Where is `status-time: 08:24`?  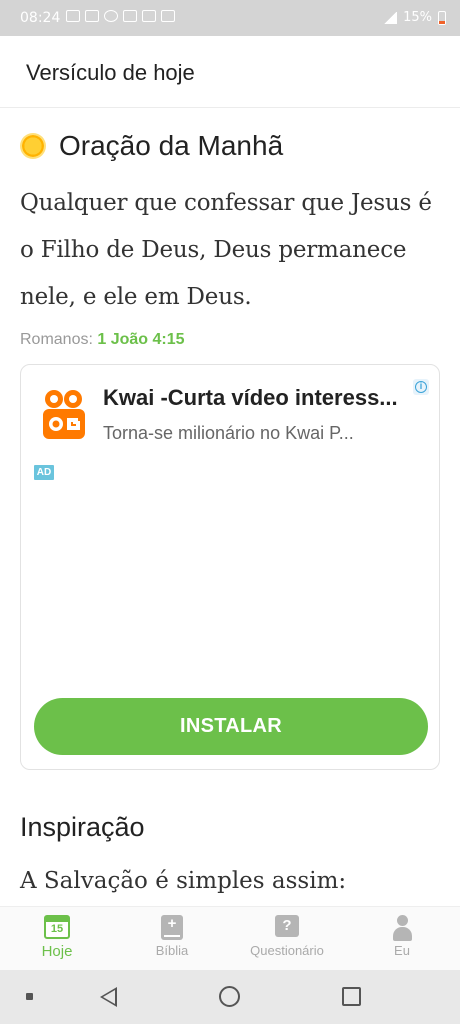 status-time: 08:24 is located at coordinates (40, 18).